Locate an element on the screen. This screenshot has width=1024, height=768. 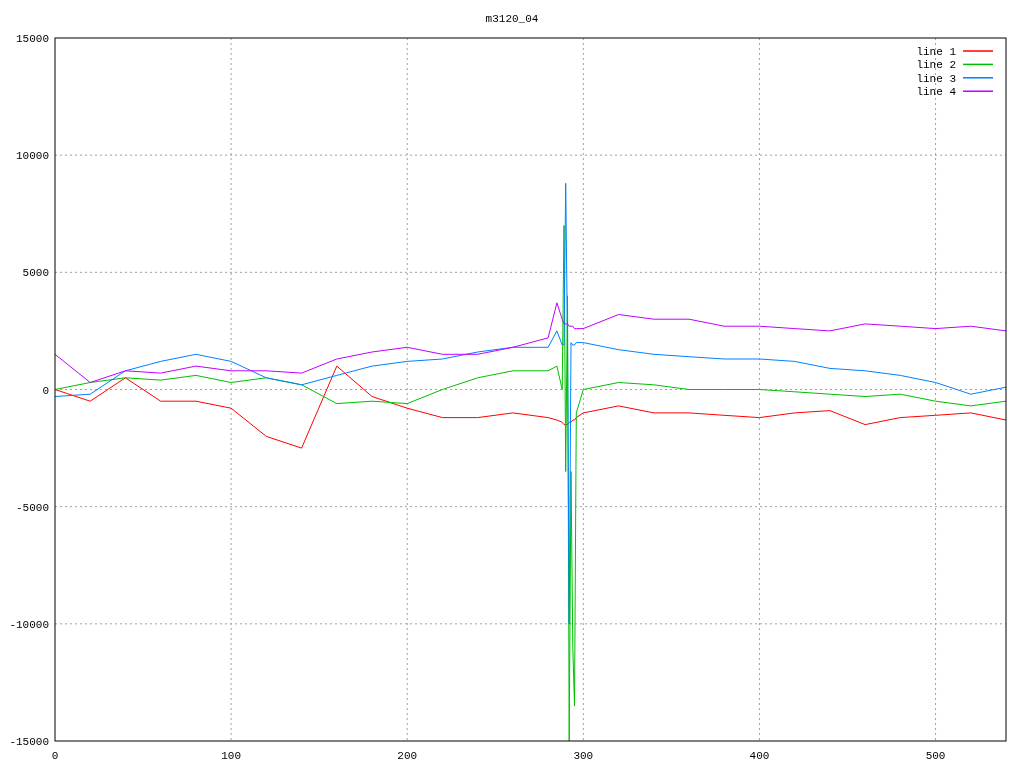
tick-label: 100 is located at coordinates (231, 756).